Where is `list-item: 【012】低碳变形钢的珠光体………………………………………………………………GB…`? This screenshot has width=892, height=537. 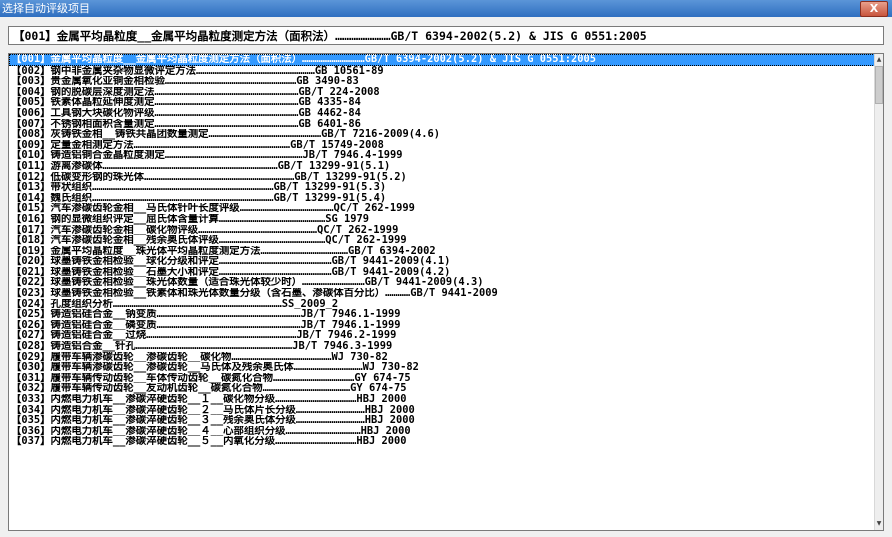 list-item: 【012】低碳变形钢的珠光体………………………………………………………………GB… is located at coordinates (442, 177).